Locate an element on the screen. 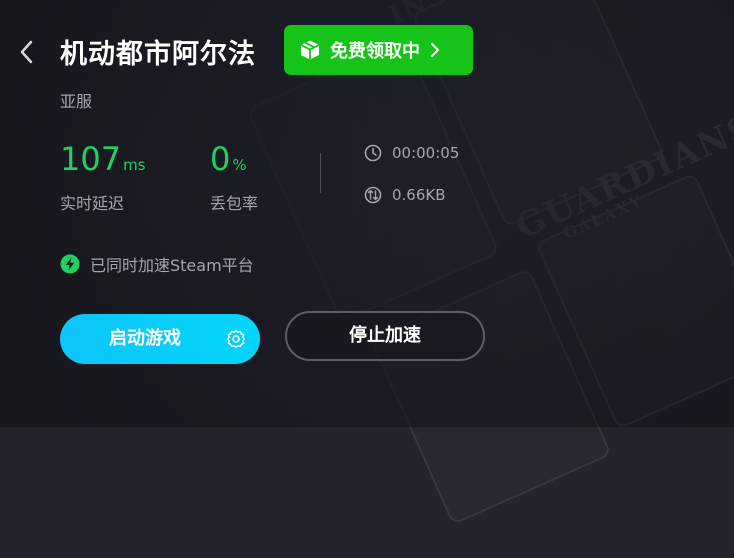  traffic-row: 0.66KB is located at coordinates (405, 195).